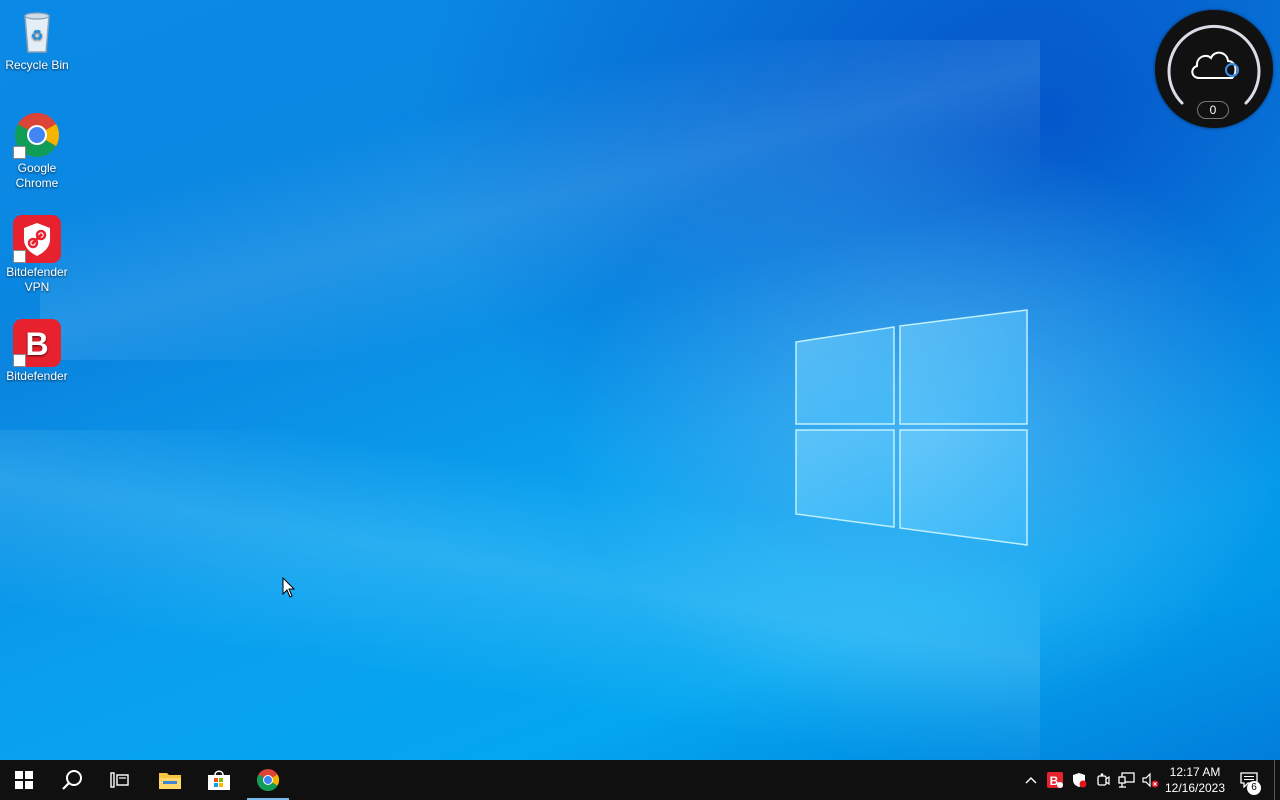 This screenshot has width=1280, height=800. What do you see at coordinates (37, 239) in the screenshot?
I see `bitdefender-vpn-icon` at bounding box center [37, 239].